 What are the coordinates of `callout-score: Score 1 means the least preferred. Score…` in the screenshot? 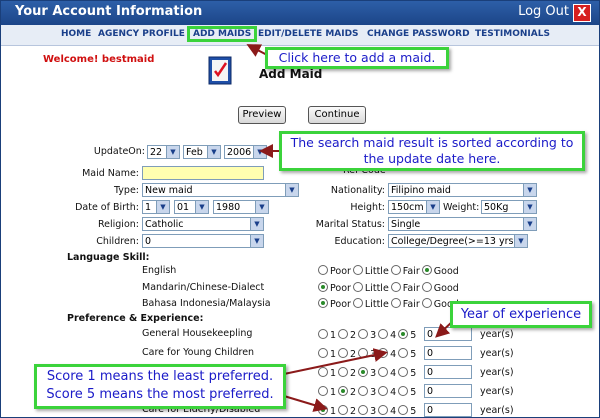 It's located at (160, 386).